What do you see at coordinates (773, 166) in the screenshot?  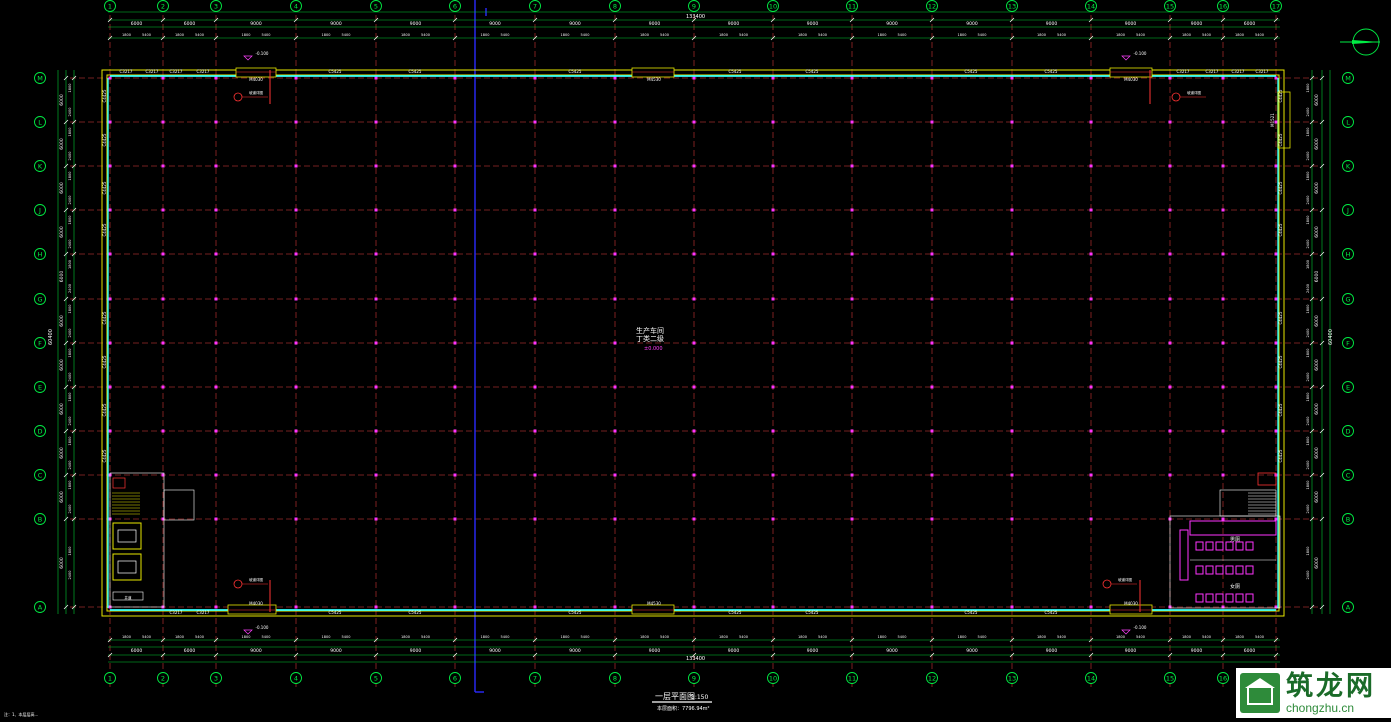 I see `column-10-K` at bounding box center [773, 166].